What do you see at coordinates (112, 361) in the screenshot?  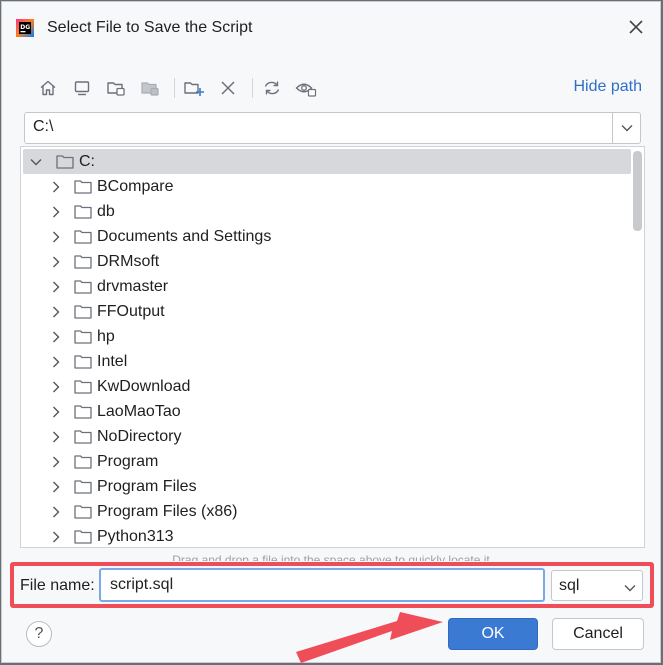 I see `tree-row-label: Intel` at bounding box center [112, 361].